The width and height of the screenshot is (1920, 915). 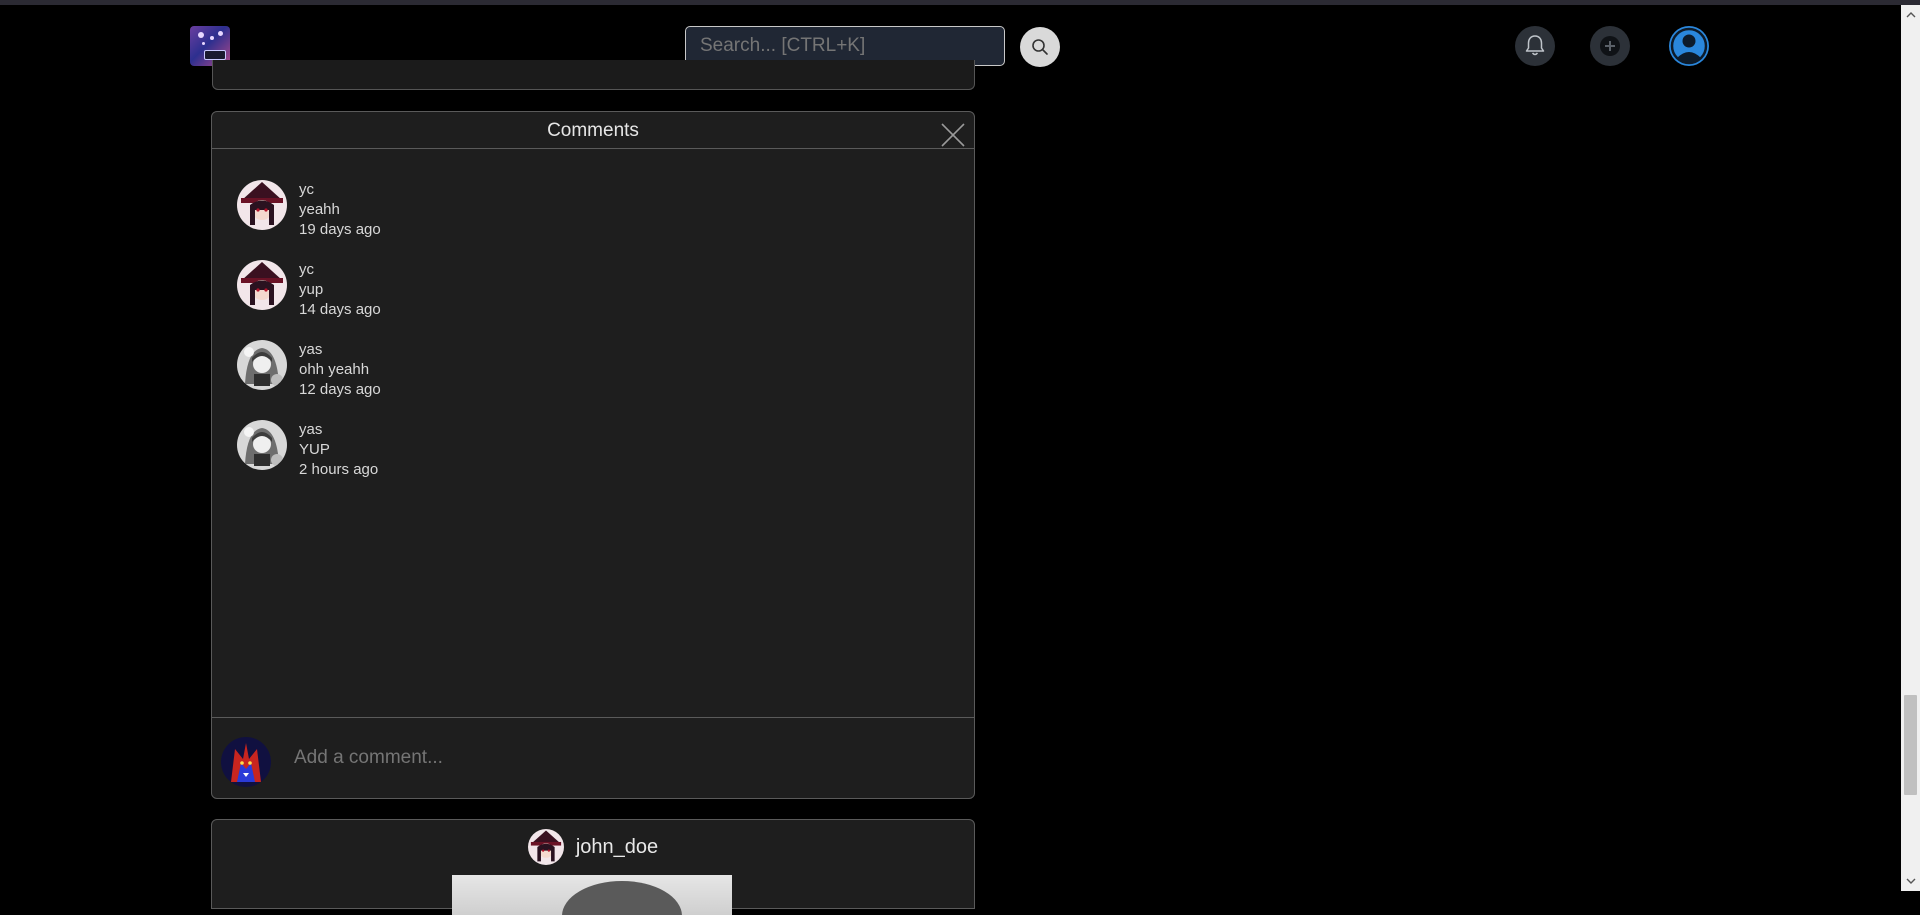 I want to click on chevron-up-icon, so click(x=1910, y=15).